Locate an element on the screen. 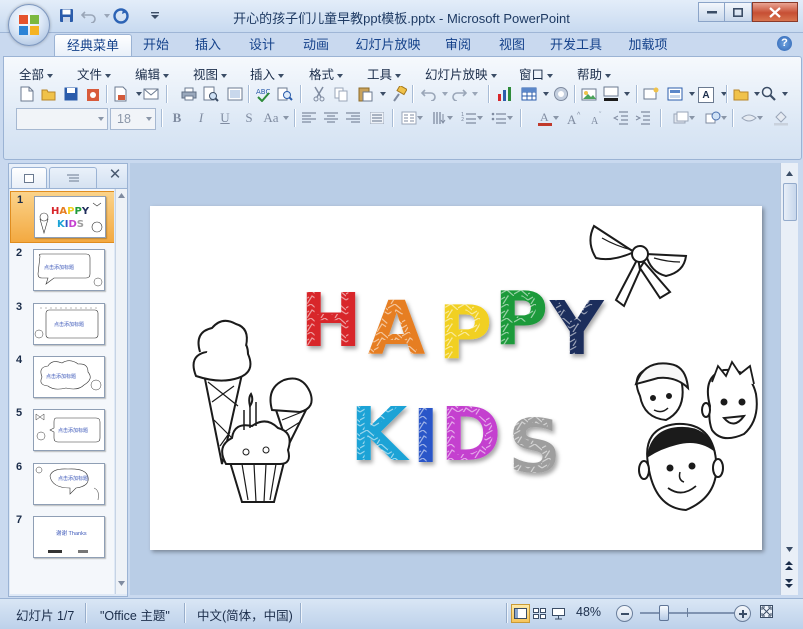 The width and height of the screenshot is (803, 629). align-center-icon is located at coordinates (331, 118).